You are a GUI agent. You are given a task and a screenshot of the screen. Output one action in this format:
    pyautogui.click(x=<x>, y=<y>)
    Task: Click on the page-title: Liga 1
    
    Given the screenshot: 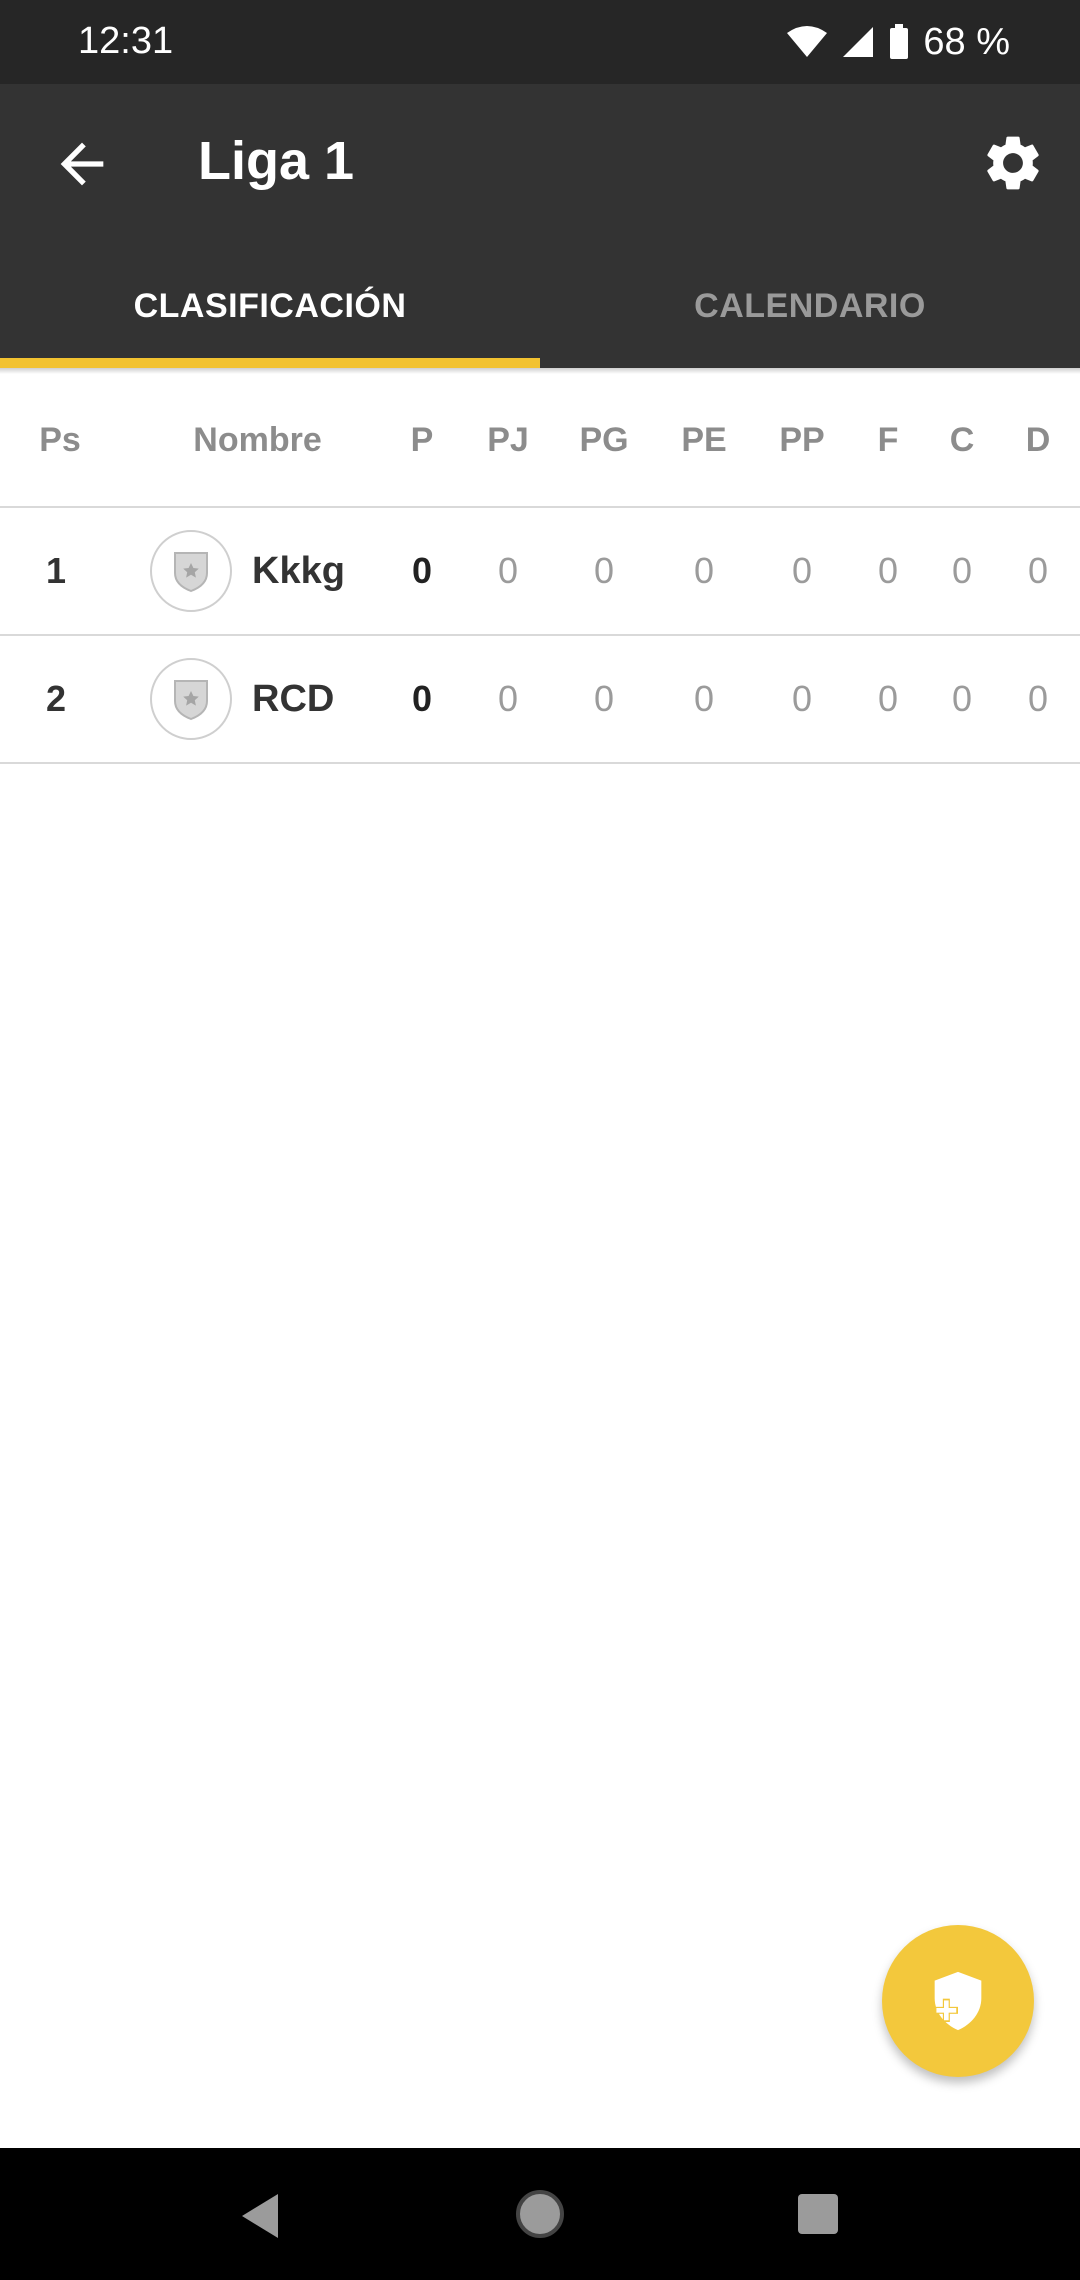 What is the action you would take?
    pyautogui.click(x=276, y=161)
    